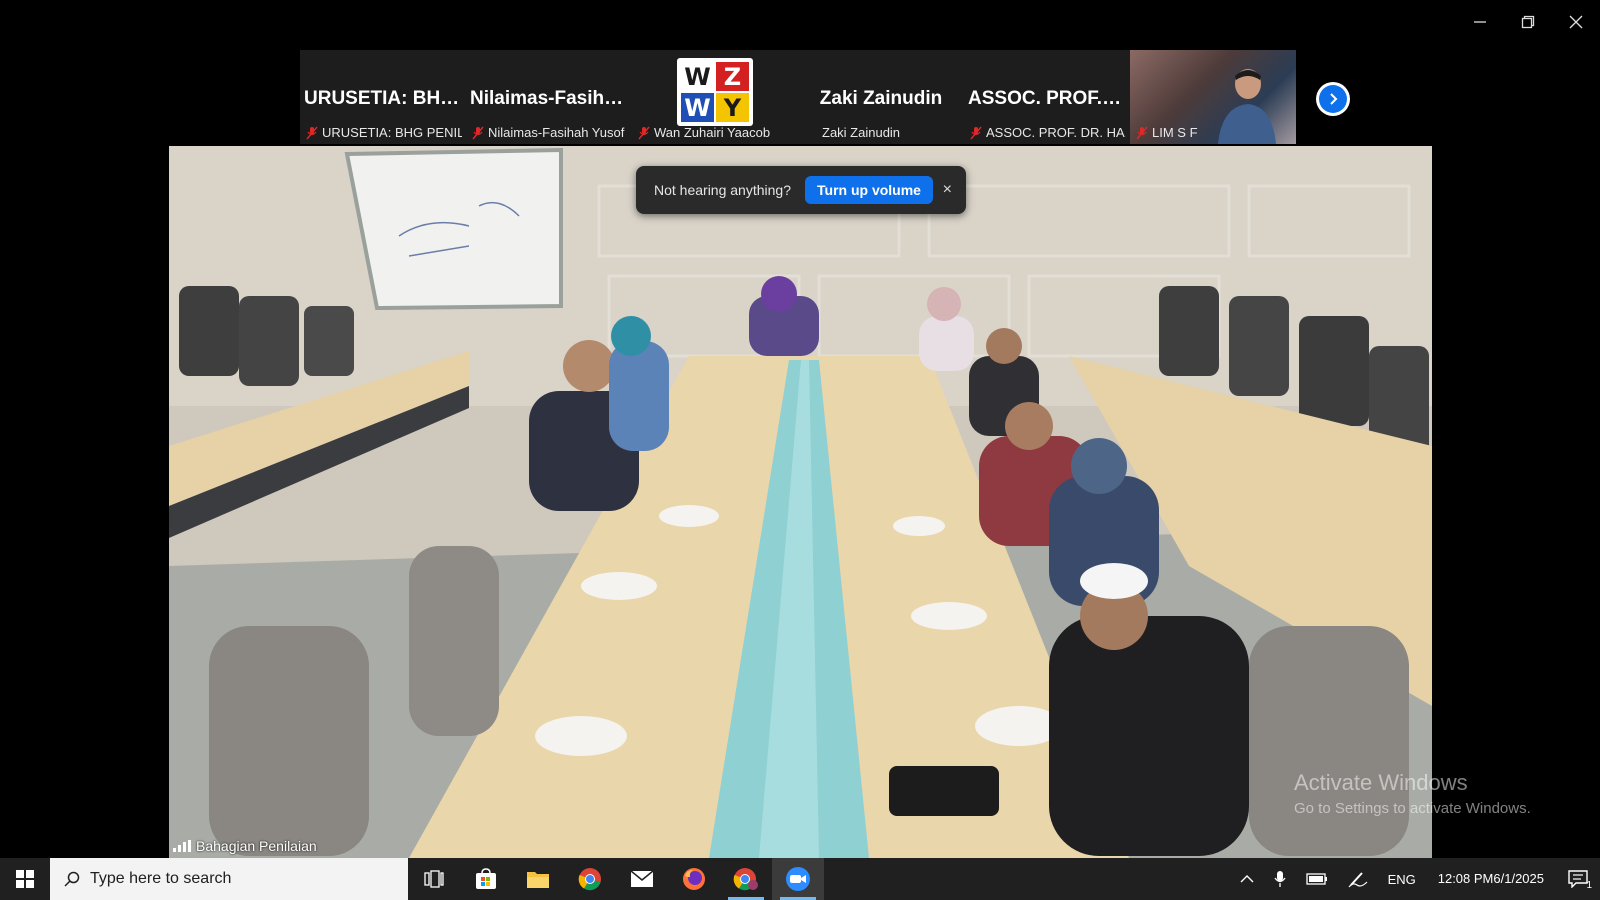 Image resolution: width=1600 pixels, height=900 pixels. I want to click on search-placeholder: Type here to search, so click(161, 878).